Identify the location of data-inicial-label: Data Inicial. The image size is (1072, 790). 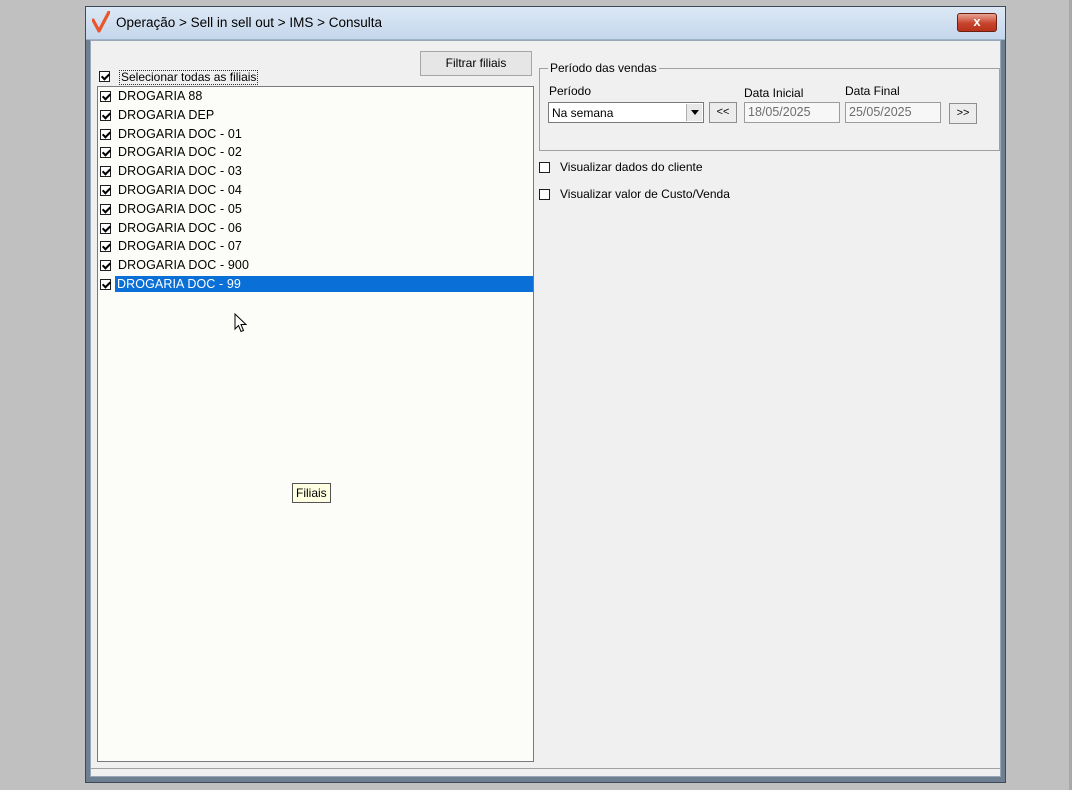
(774, 93).